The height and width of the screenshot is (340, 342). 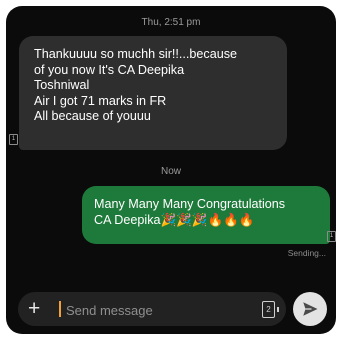 I want to click on send-button, so click(x=310, y=309).